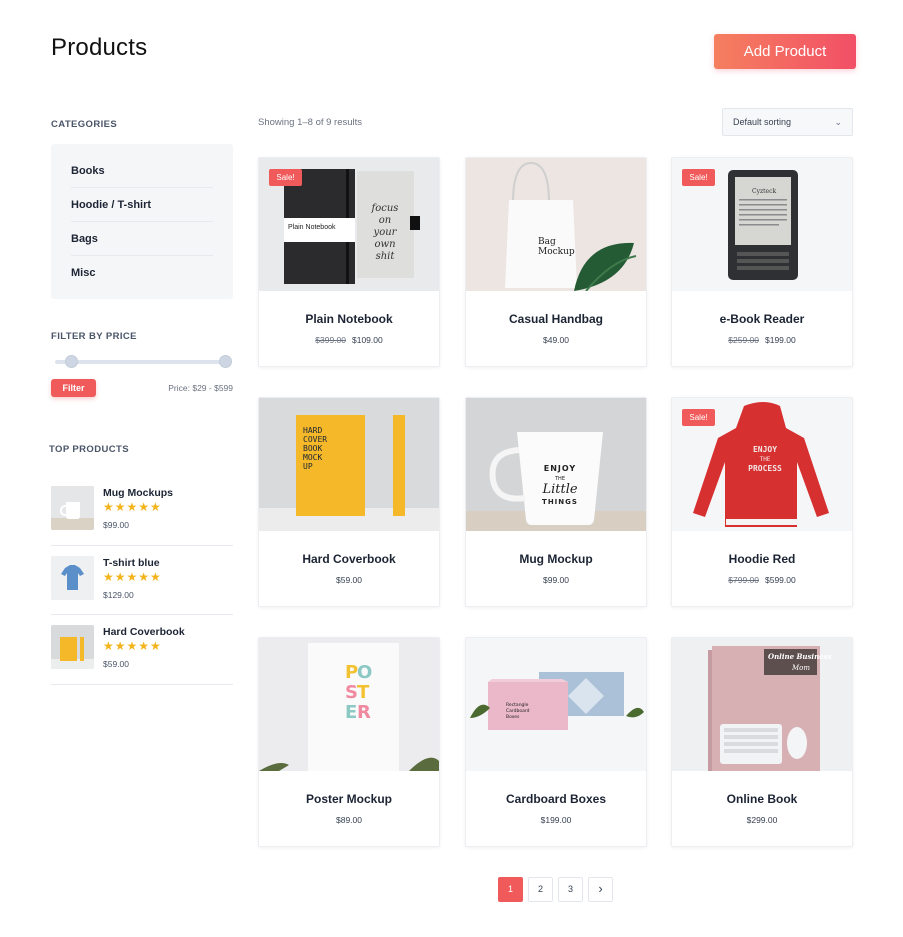 This screenshot has width=903, height=937. Describe the element at coordinates (363, 692) in the screenshot. I see `poster-letter: T` at that location.